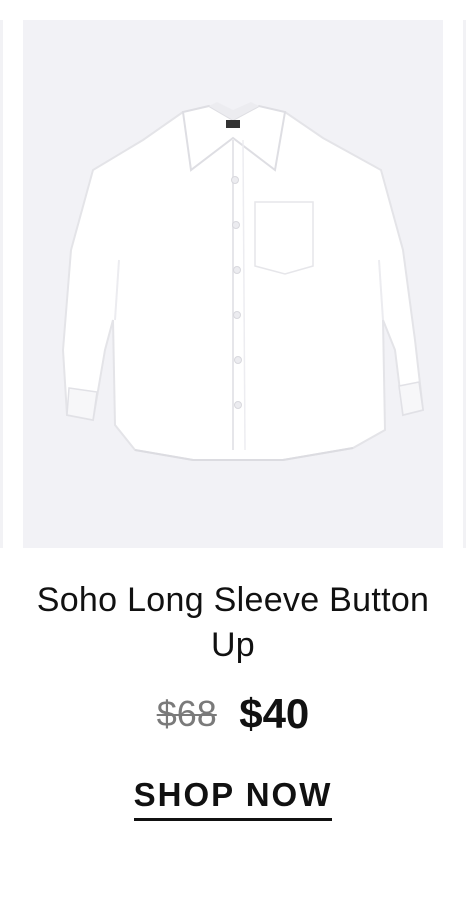  What do you see at coordinates (233, 623) in the screenshot?
I see `product-title: Soho Long Sleeve Button Up` at bounding box center [233, 623].